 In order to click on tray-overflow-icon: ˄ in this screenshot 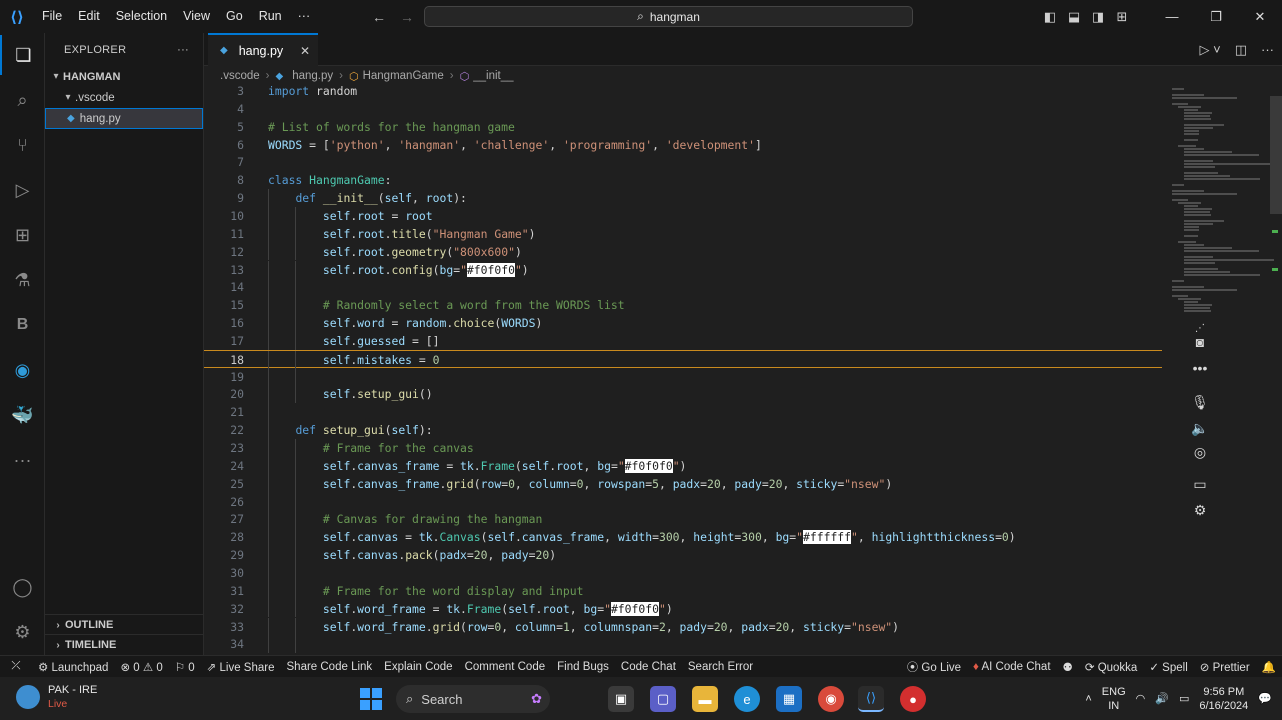, I will do `click(1088, 699)`.